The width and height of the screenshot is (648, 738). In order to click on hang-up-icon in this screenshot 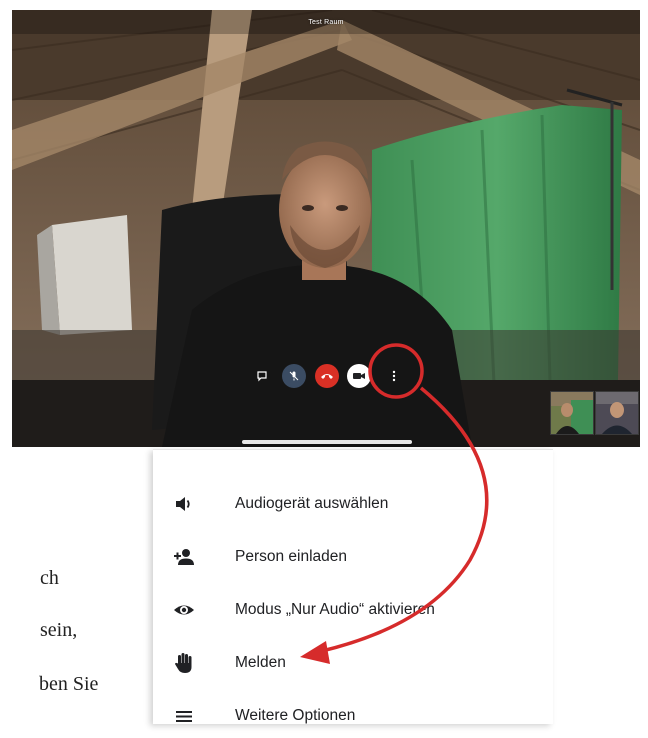, I will do `click(327, 376)`.